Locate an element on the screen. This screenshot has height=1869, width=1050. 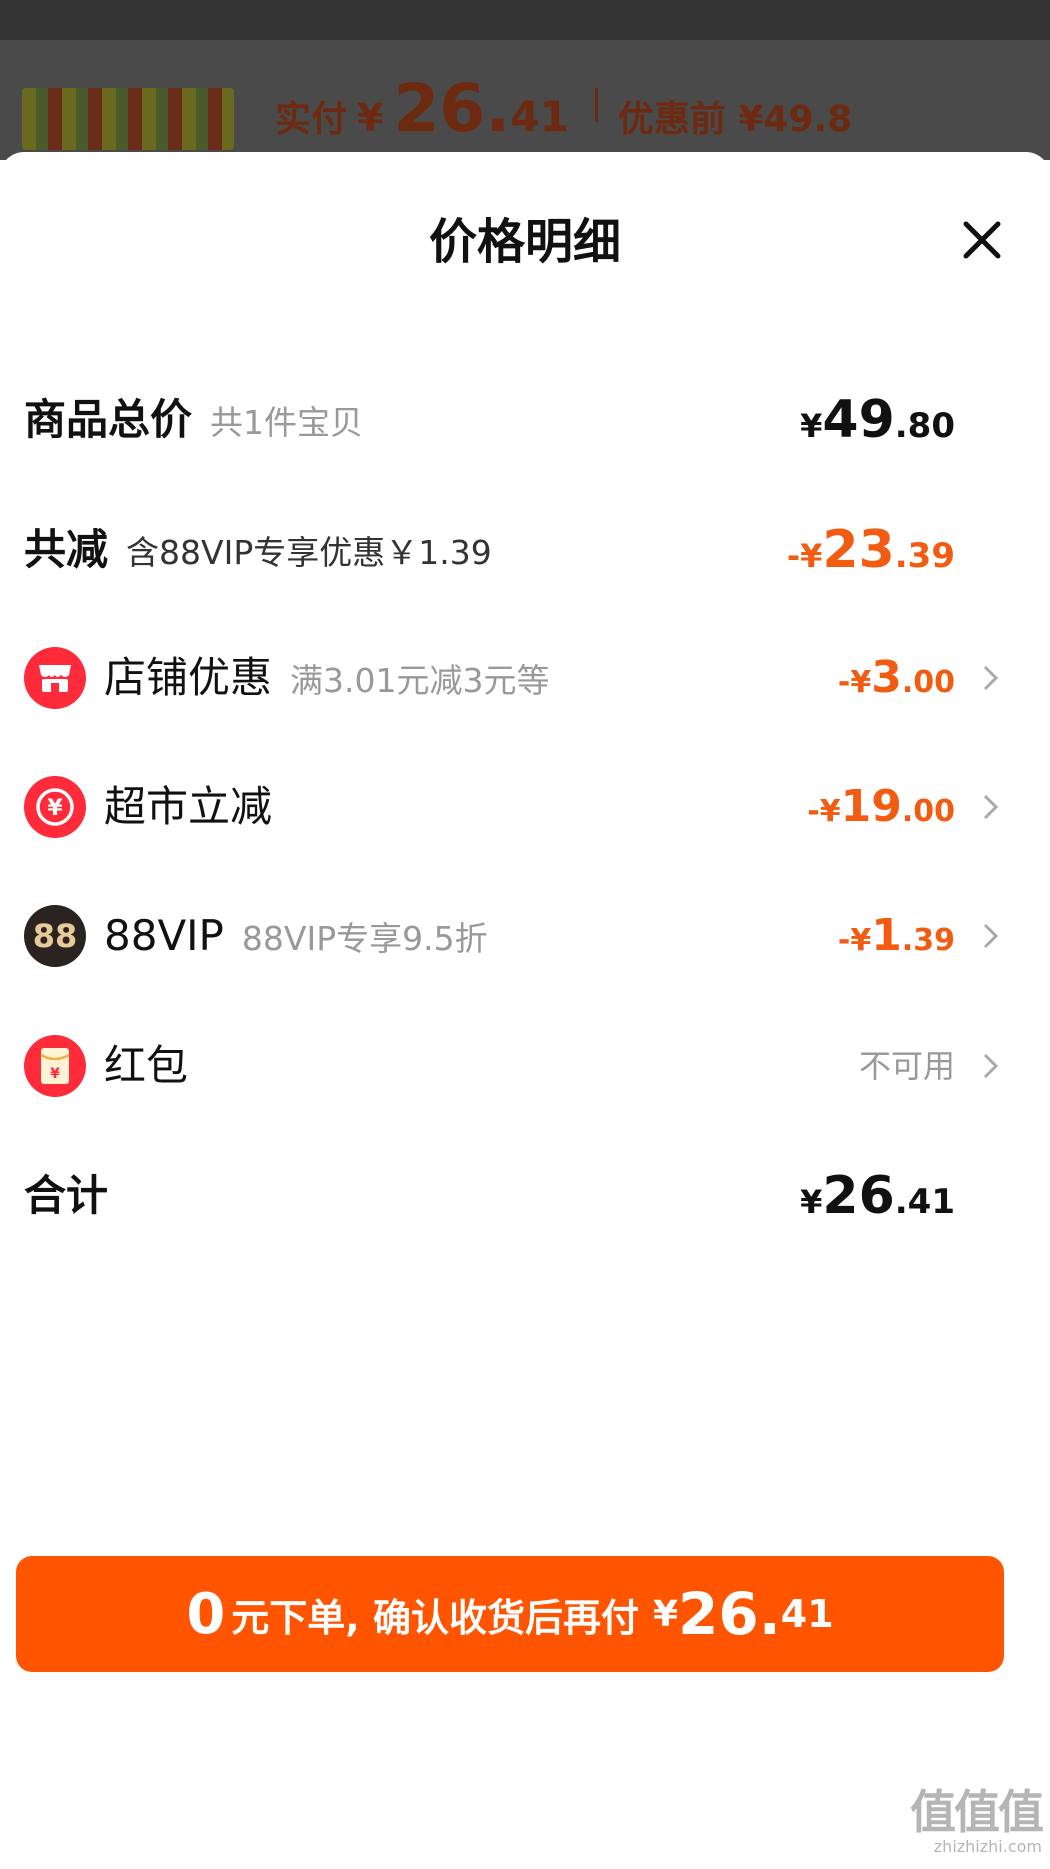
site-watermark: 值值值 zhizhizhi.com is located at coordinates (977, 1820).